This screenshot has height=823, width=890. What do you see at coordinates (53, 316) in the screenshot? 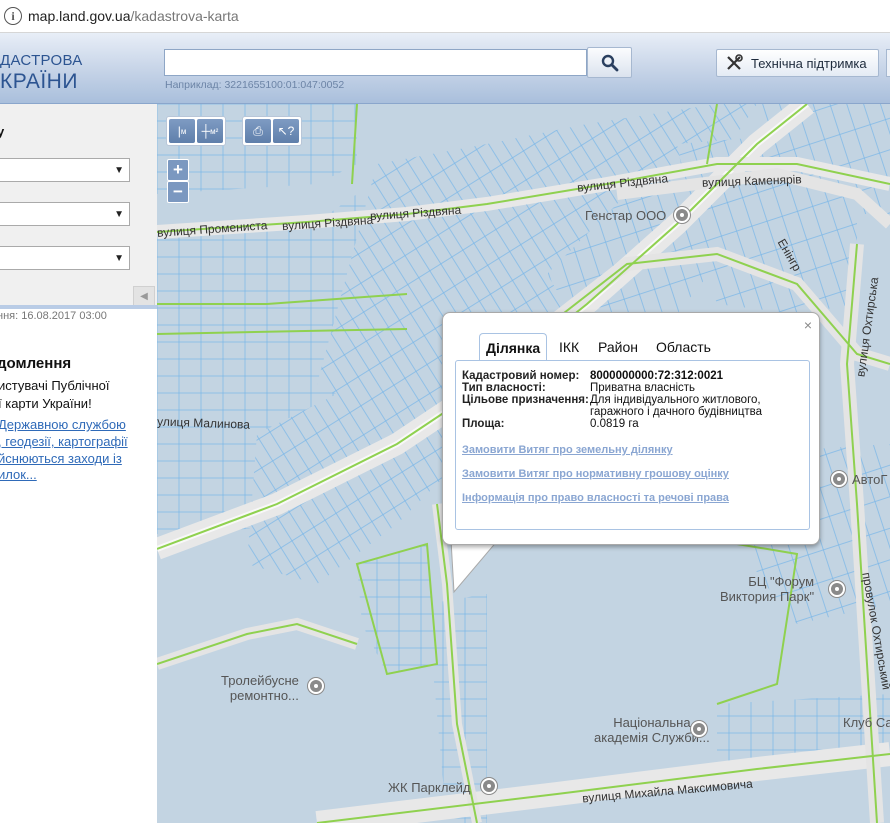
I see `update-date: ння: 16.08.2017 03:00` at bounding box center [53, 316].